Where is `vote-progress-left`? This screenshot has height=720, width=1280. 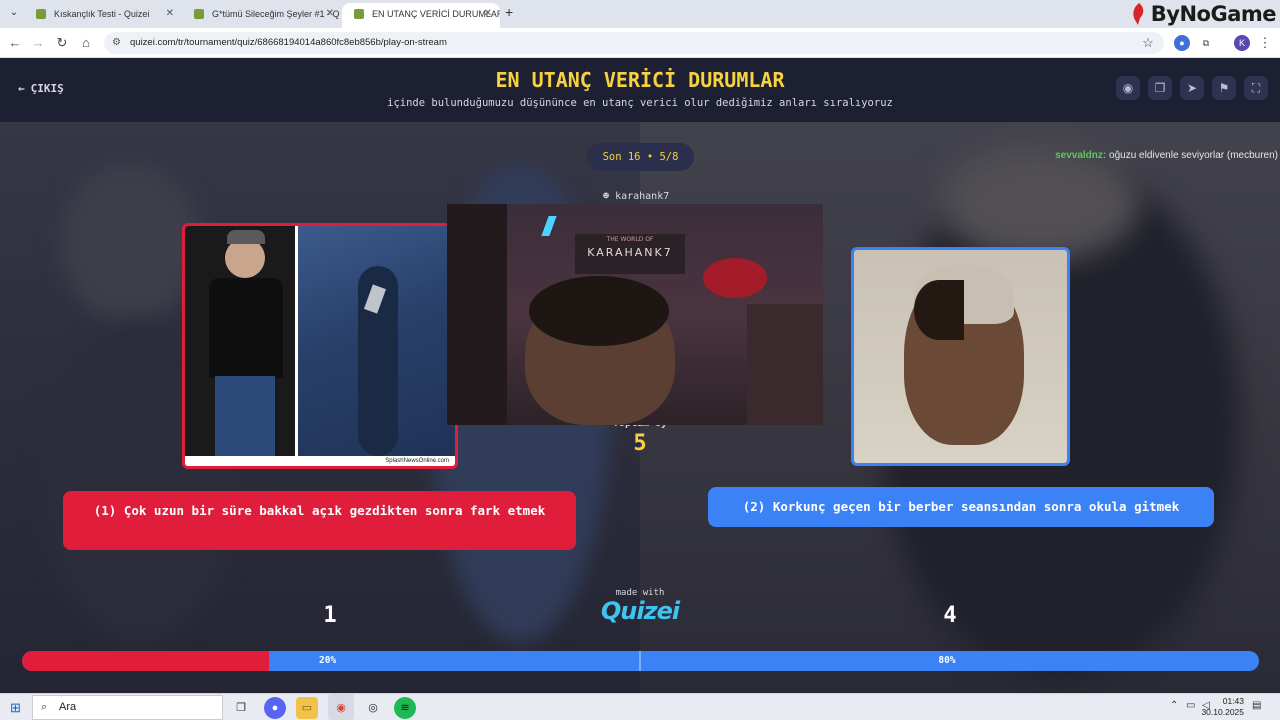 vote-progress-left is located at coordinates (145, 661).